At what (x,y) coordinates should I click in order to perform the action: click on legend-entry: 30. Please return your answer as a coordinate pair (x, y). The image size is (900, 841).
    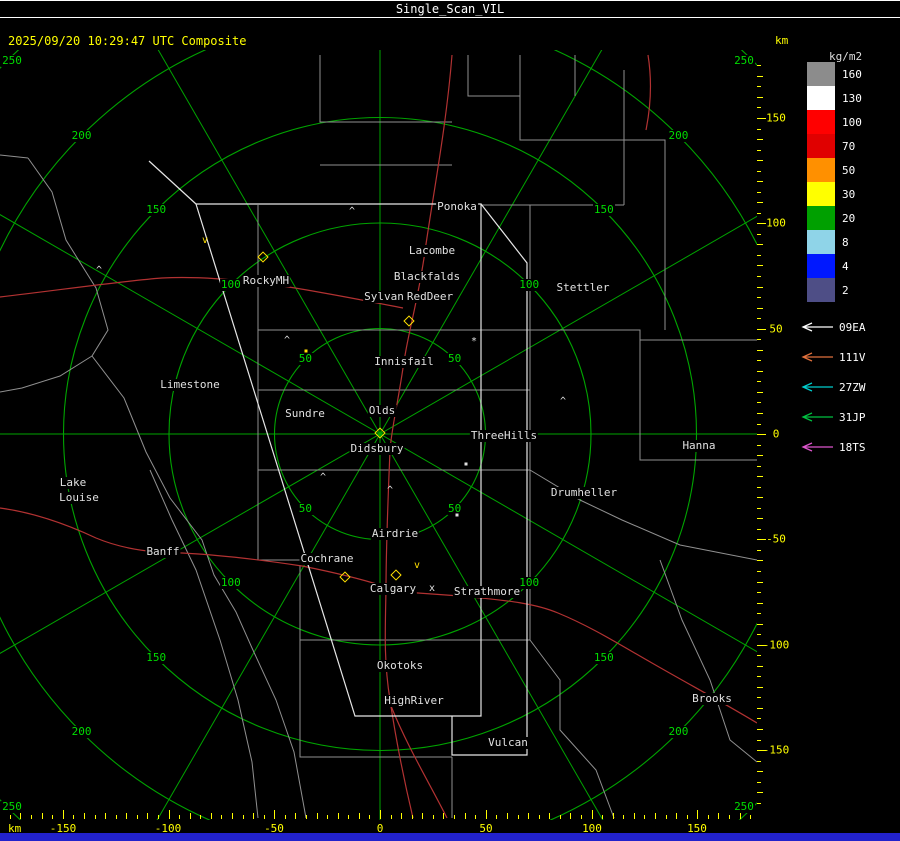
    Looking at the image, I should click on (846, 194).